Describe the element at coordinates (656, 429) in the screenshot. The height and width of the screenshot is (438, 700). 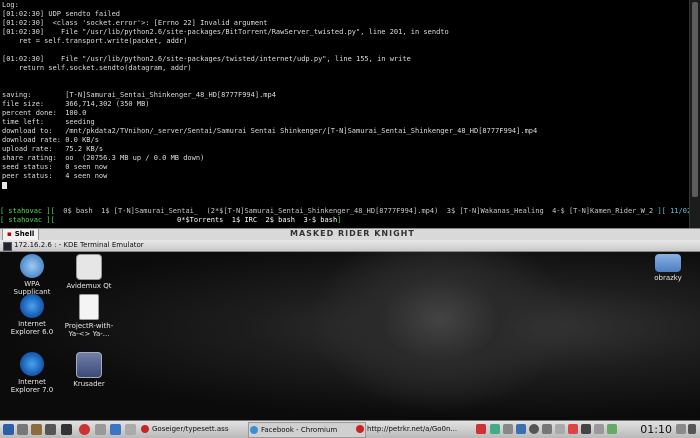
I see `clock: 01:10` at that location.